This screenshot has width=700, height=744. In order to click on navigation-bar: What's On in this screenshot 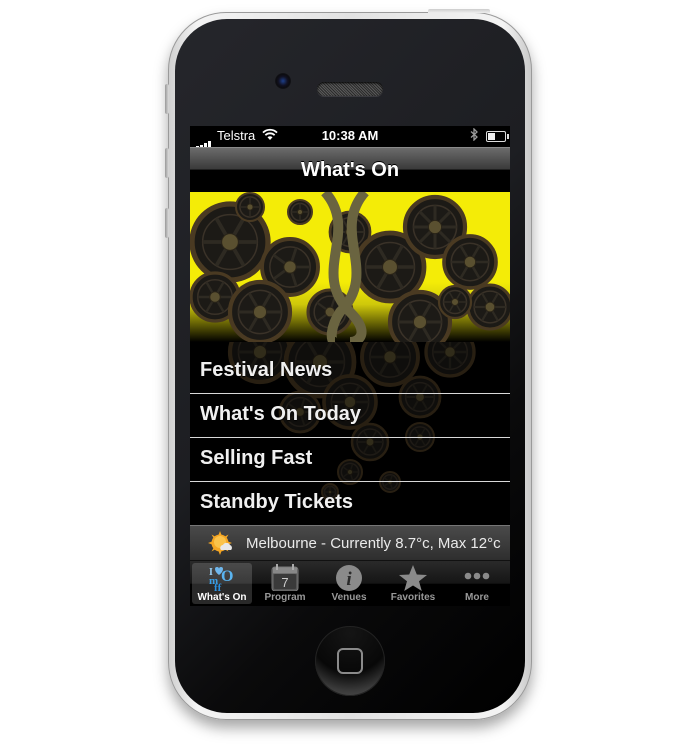, I will do `click(350, 169)`.